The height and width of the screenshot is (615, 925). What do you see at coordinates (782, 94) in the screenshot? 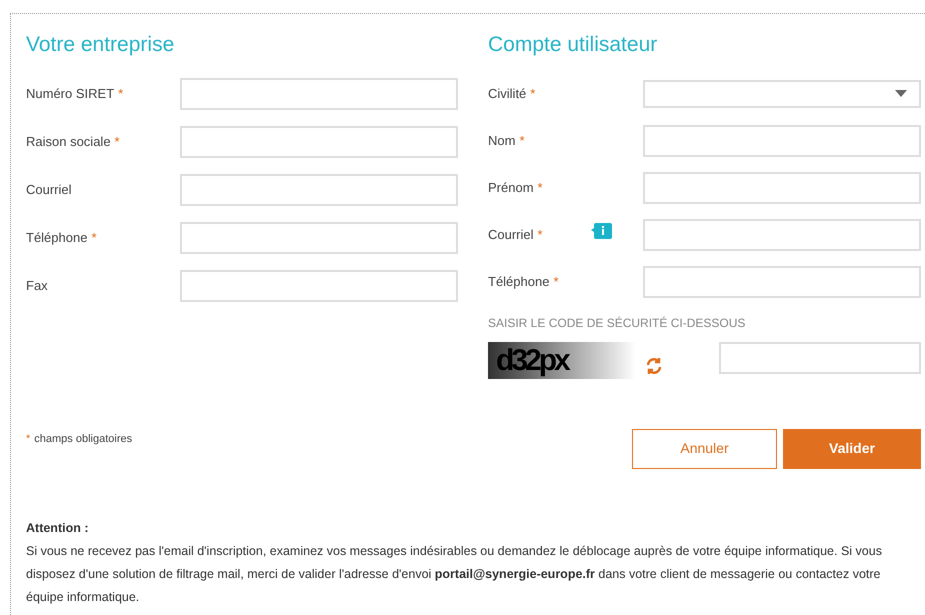
I see `select-field` at bounding box center [782, 94].